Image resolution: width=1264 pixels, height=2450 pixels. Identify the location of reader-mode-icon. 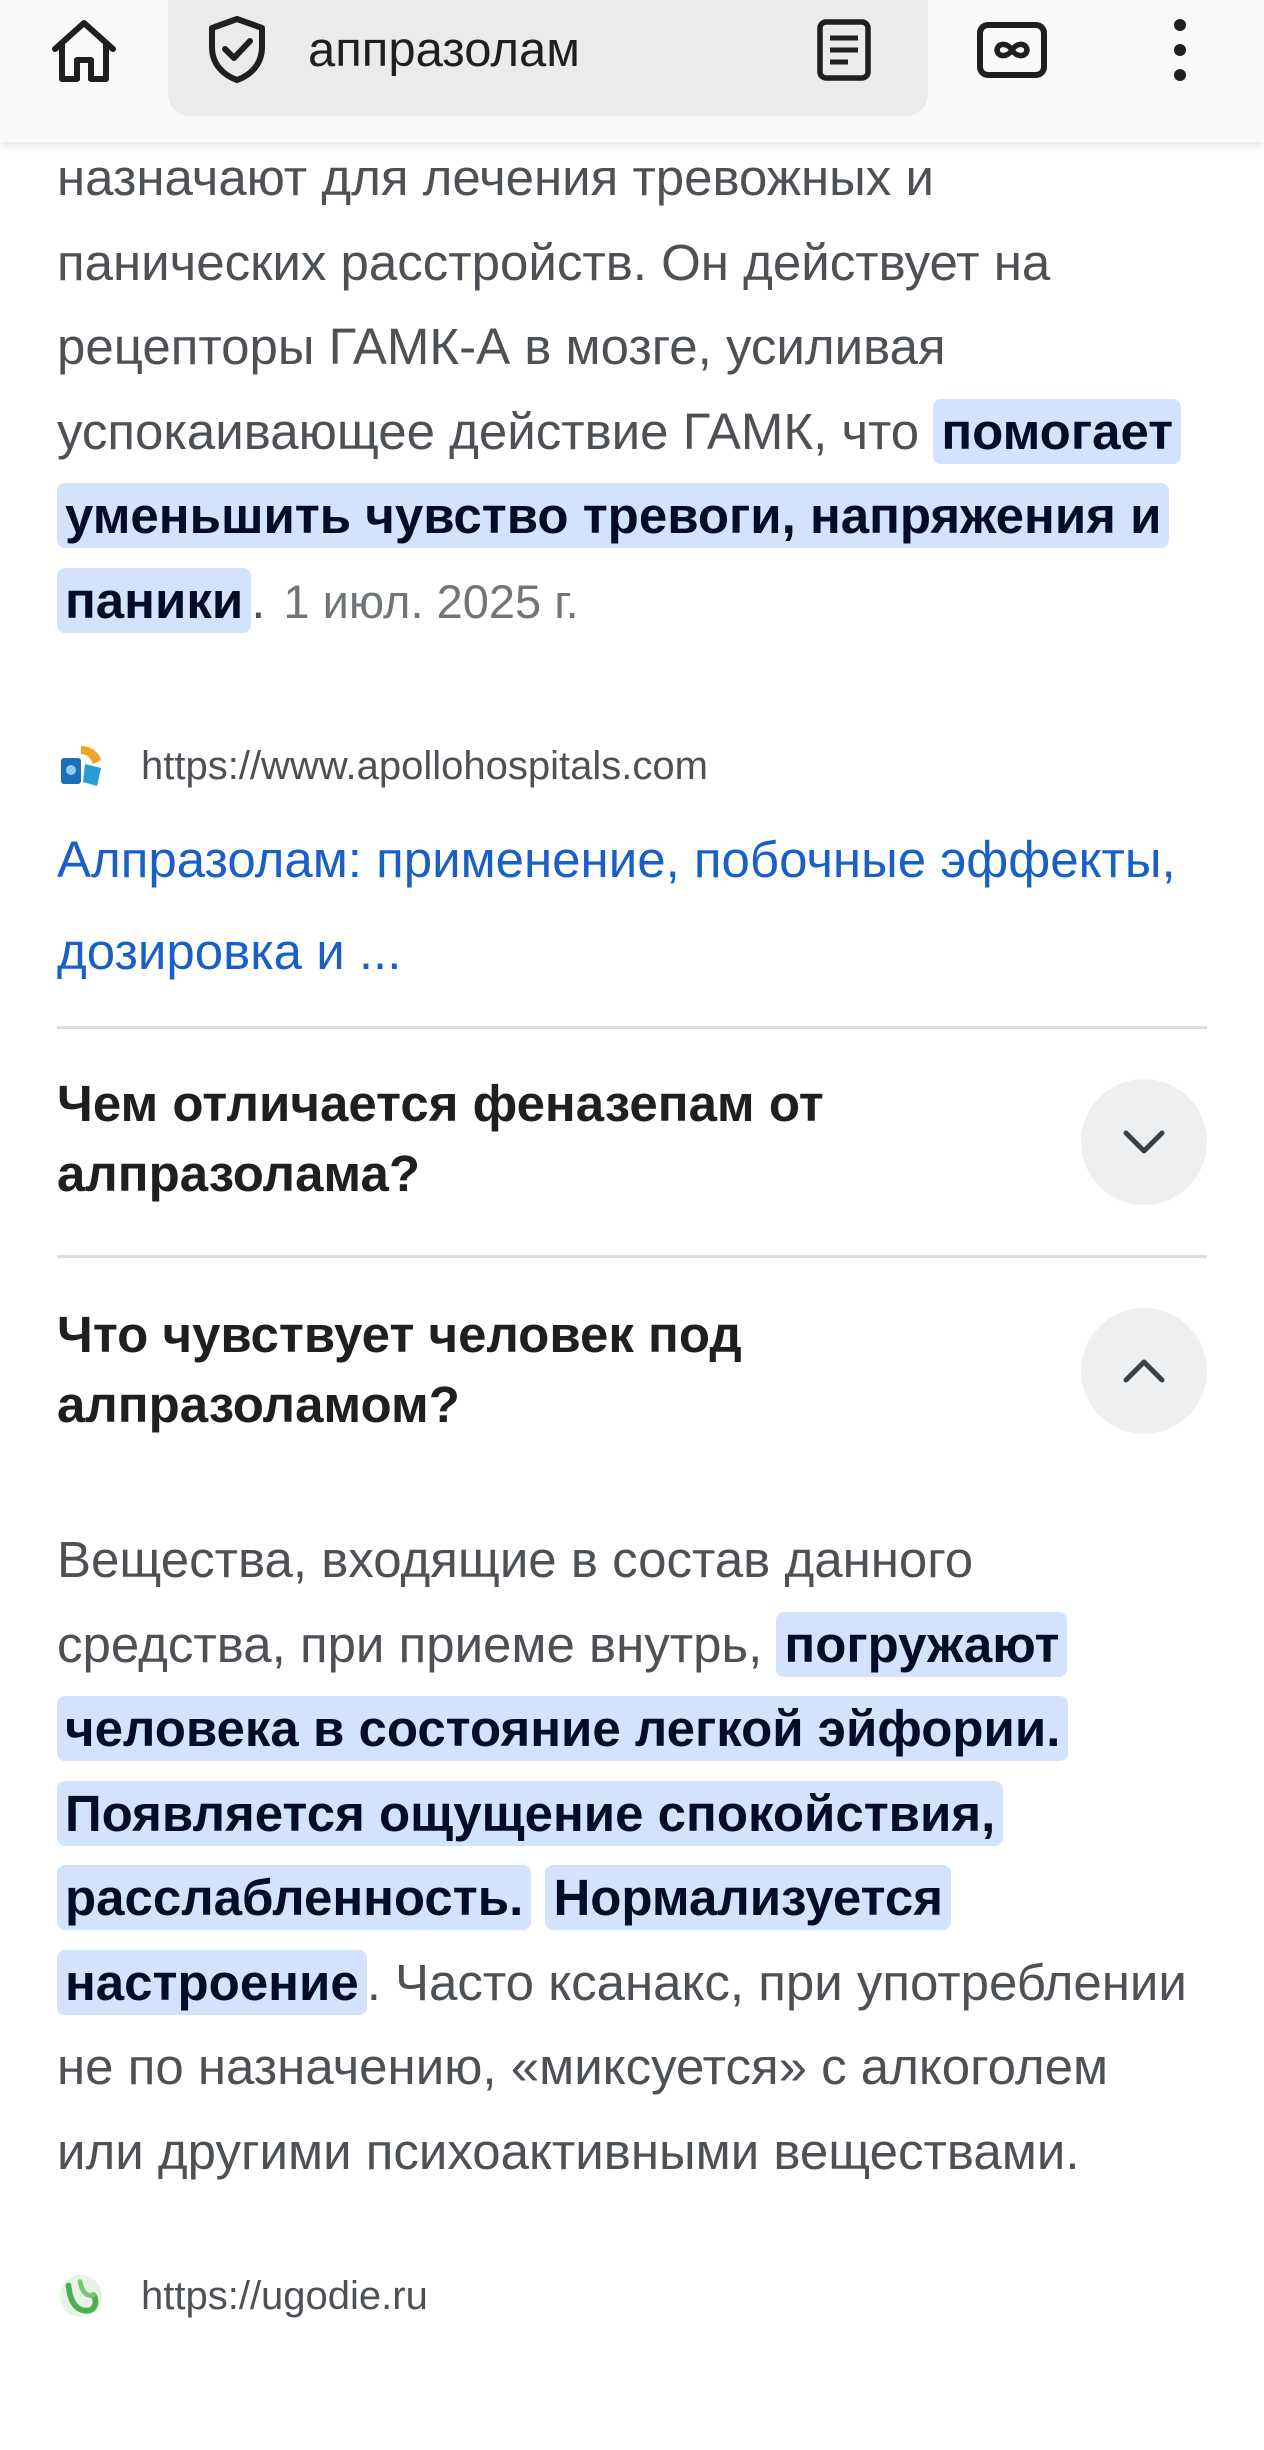
(844, 50).